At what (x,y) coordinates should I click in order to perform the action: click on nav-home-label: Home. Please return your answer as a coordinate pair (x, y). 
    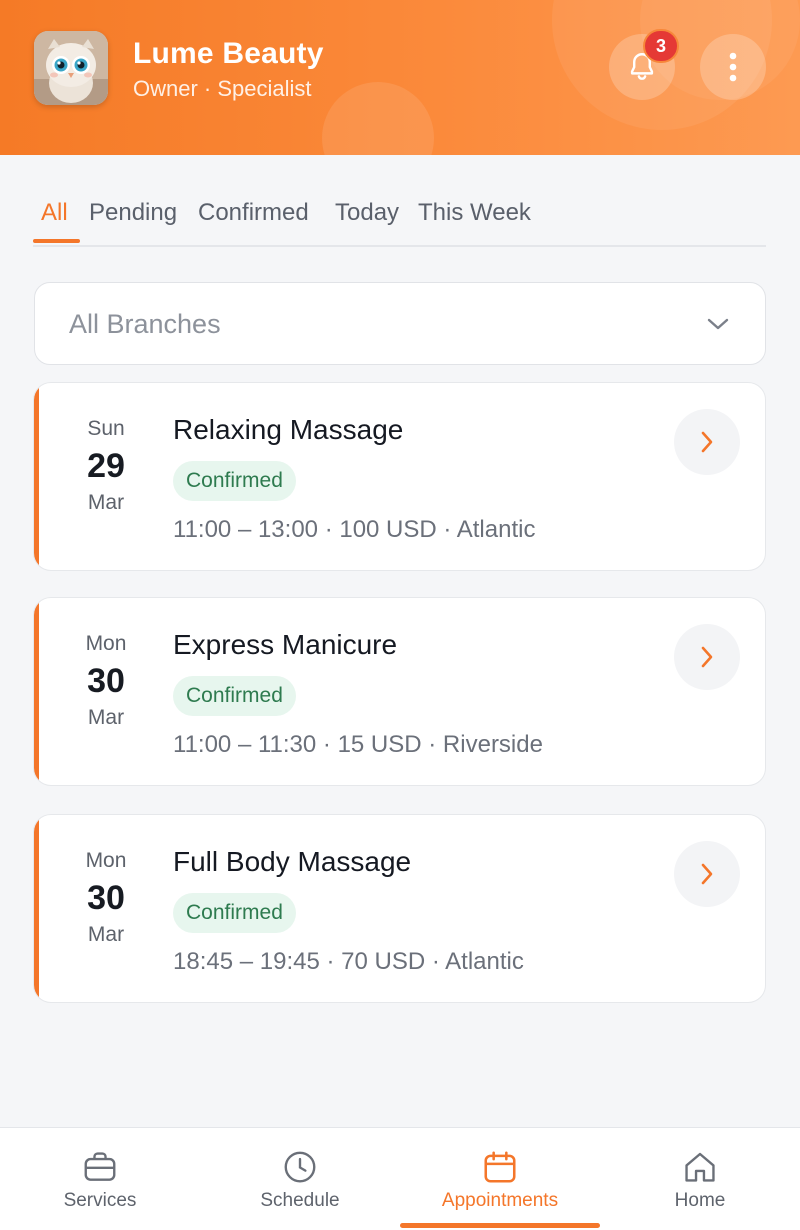
    Looking at the image, I should click on (700, 1200).